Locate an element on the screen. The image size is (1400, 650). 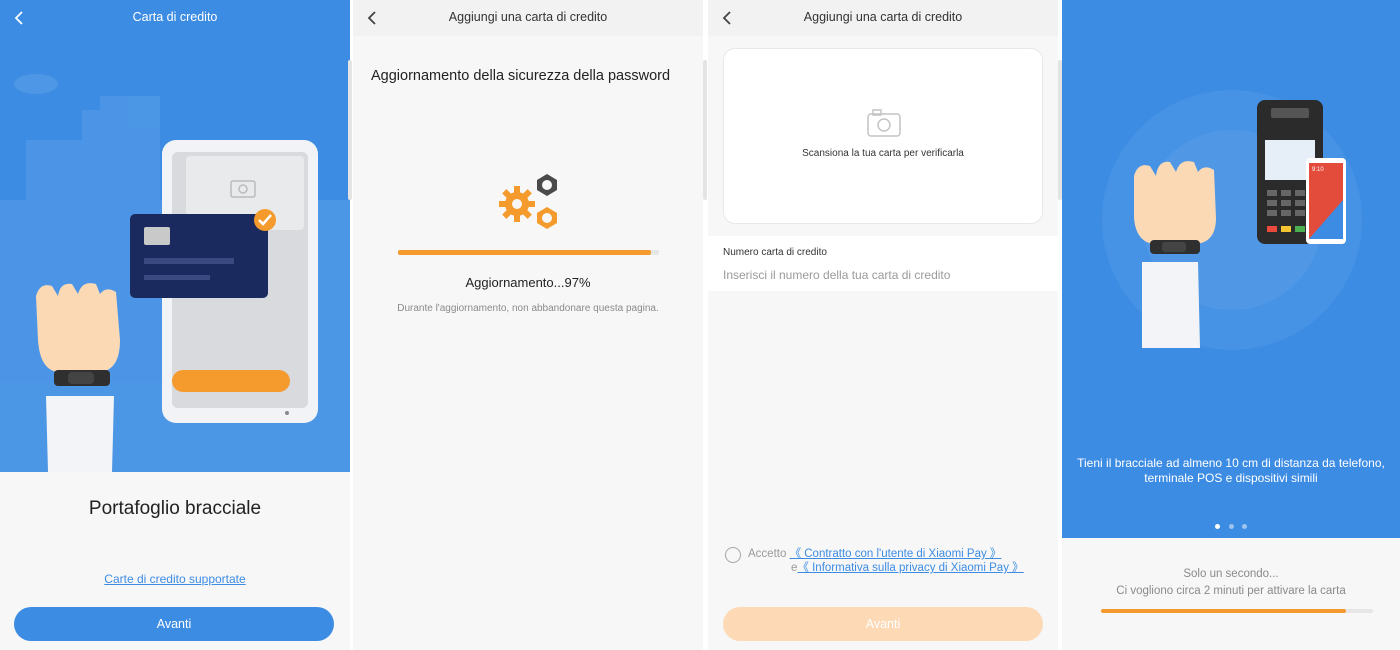
page-title: Carta di credito is located at coordinates (175, 17).